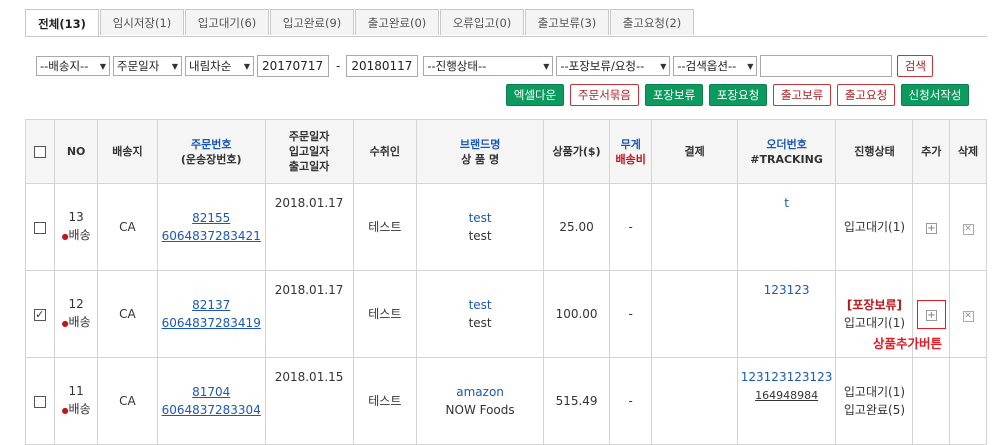 The width and height of the screenshot is (995, 445). Describe the element at coordinates (786, 151) in the screenshot. I see `col-order-id: 오더번호 #TRACKING` at that location.